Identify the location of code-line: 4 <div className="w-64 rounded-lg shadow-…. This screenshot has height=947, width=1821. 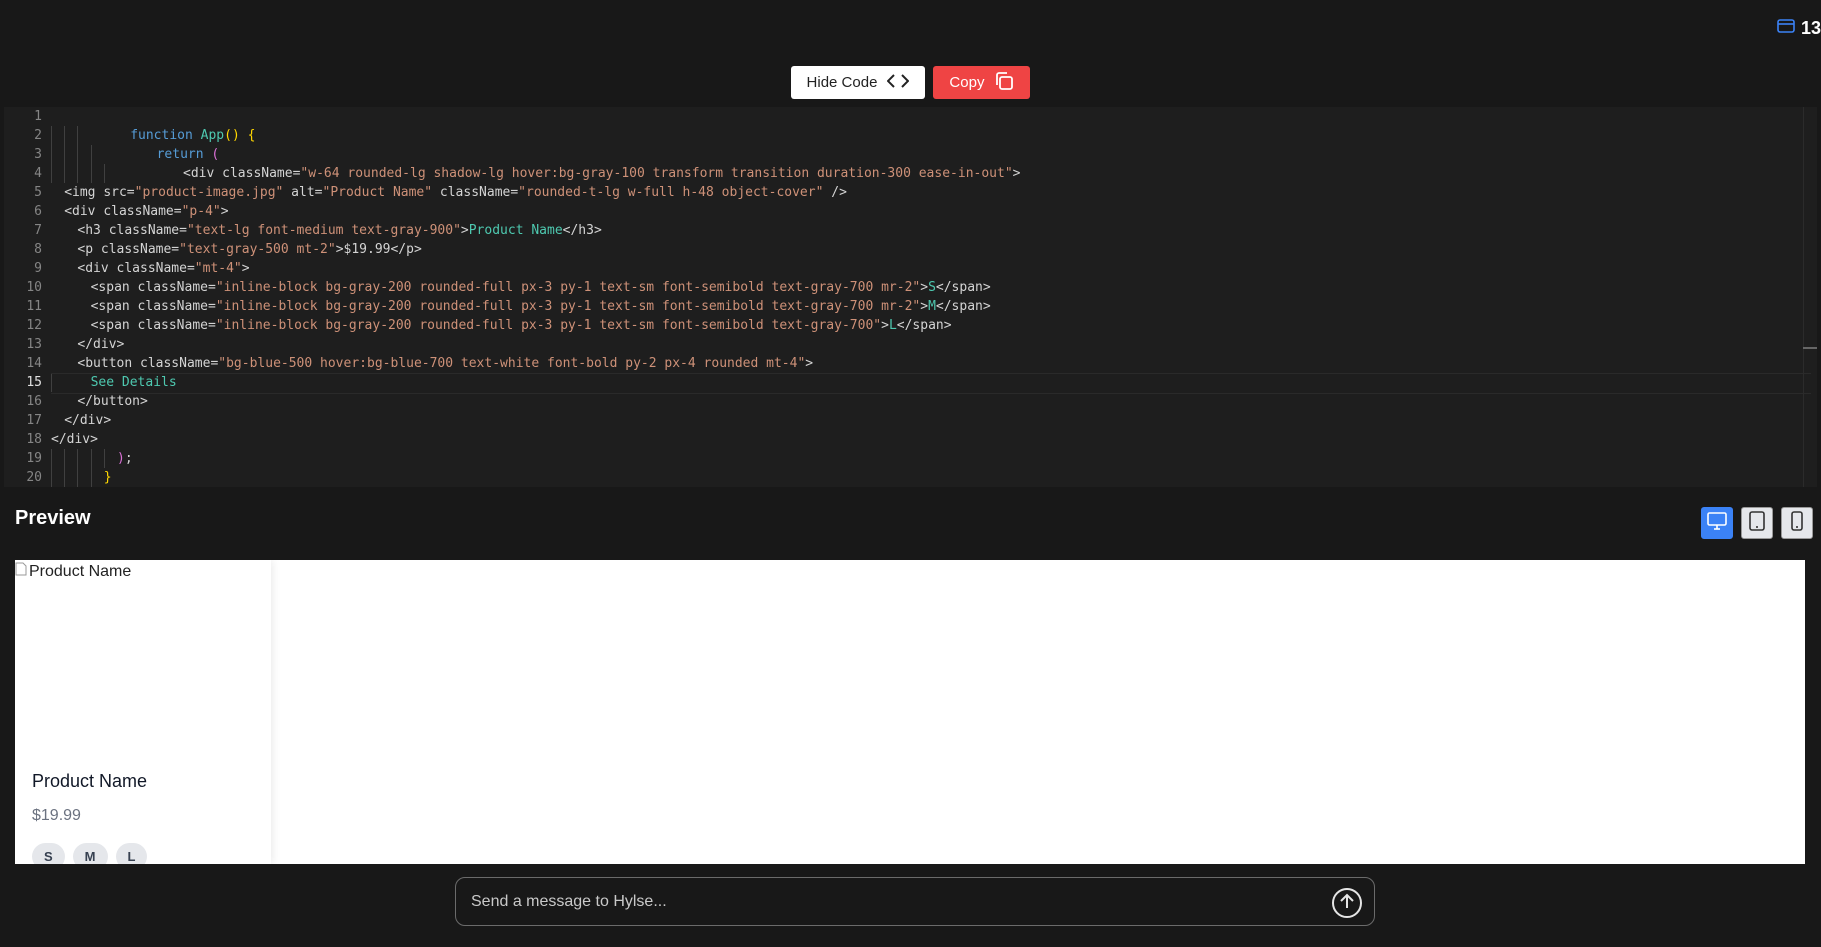
(910, 173).